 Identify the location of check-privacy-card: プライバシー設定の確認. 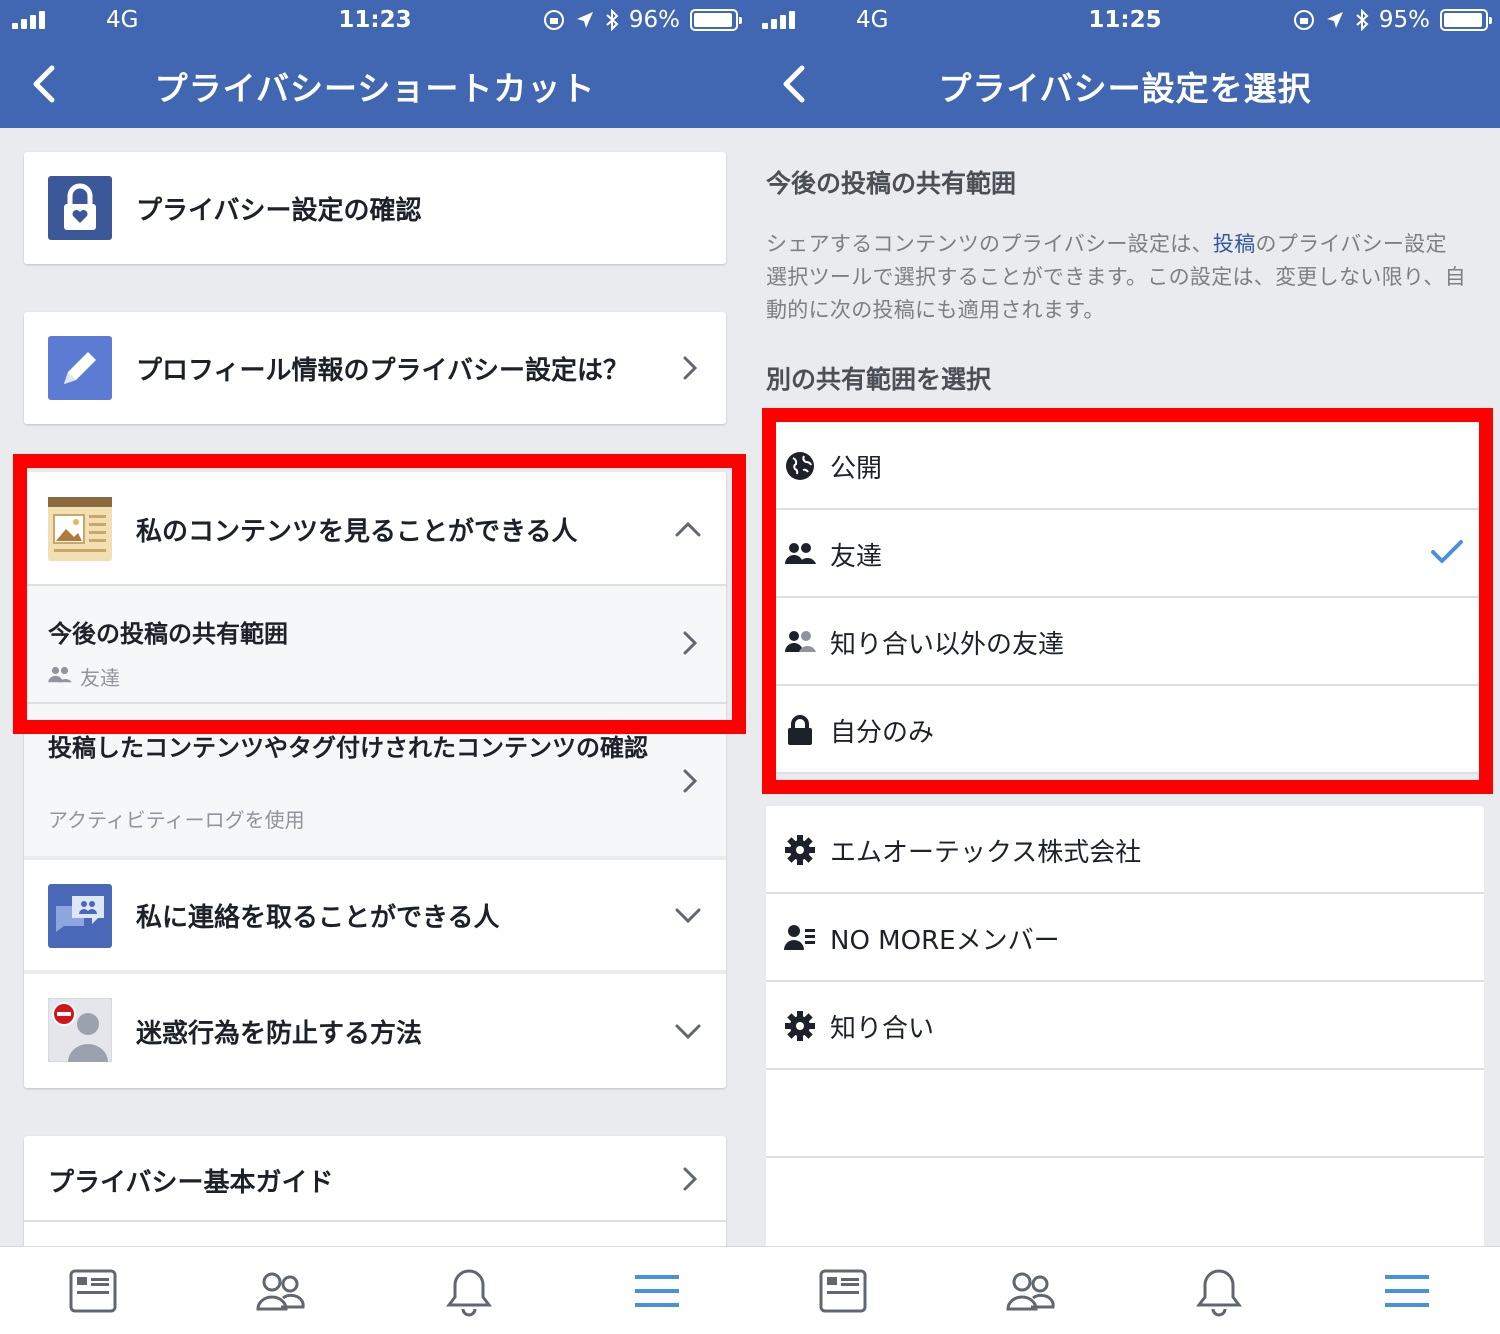
(375, 208).